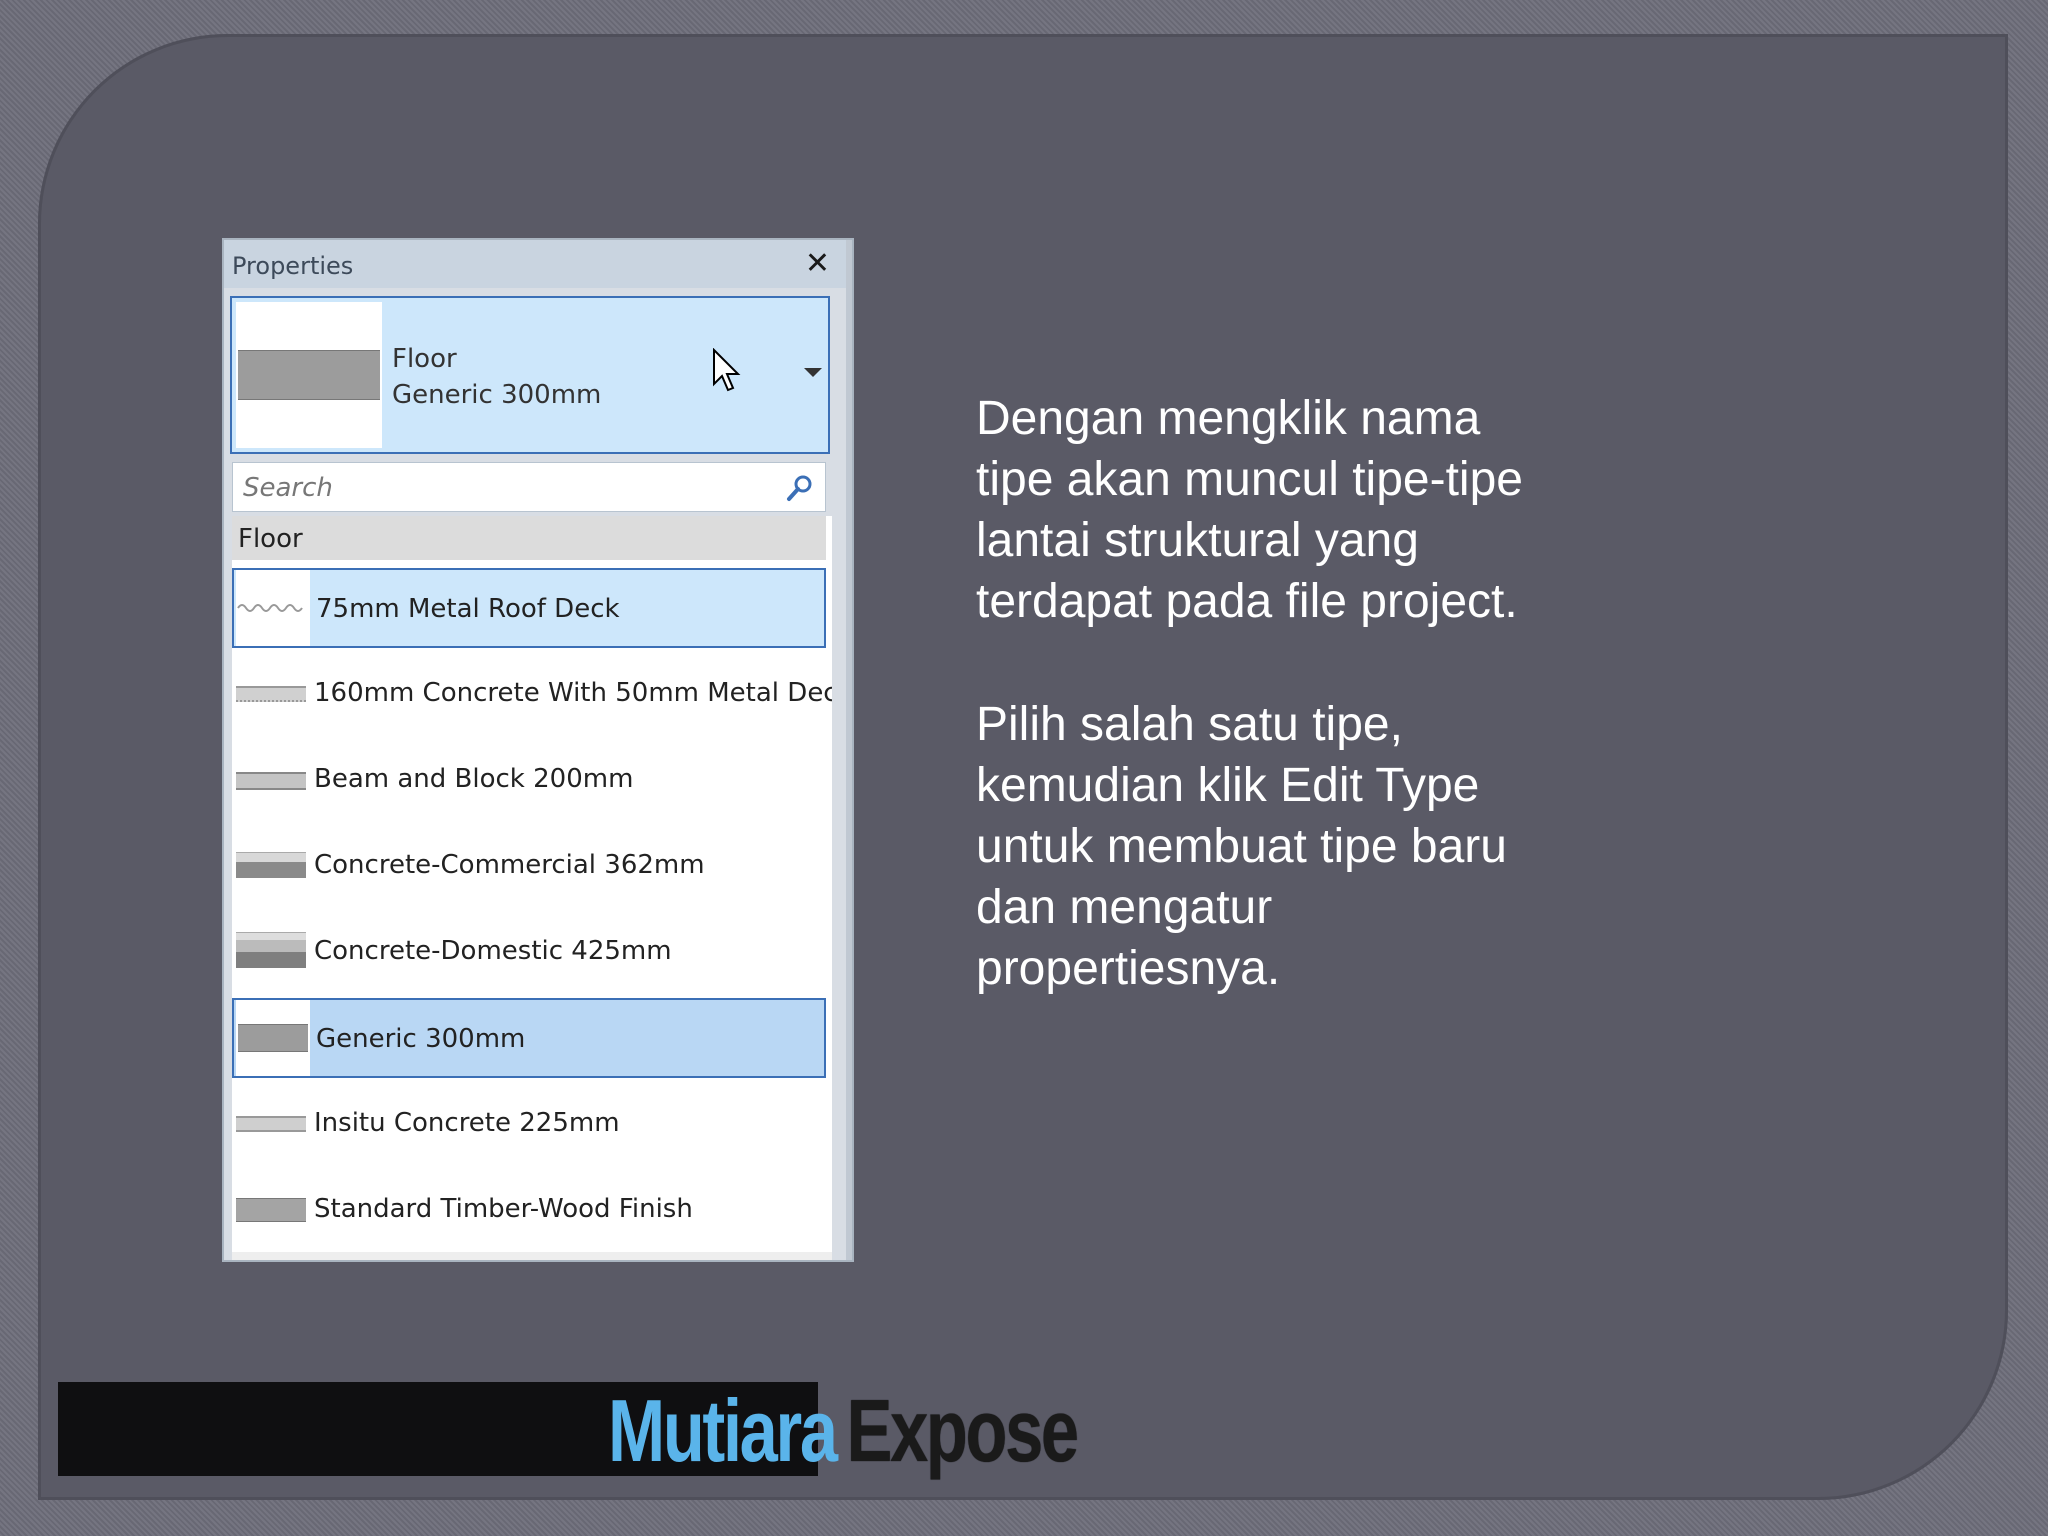 Image resolution: width=2048 pixels, height=1536 pixels. What do you see at coordinates (271, 778) in the screenshot?
I see `beam-block-swatch-icon` at bounding box center [271, 778].